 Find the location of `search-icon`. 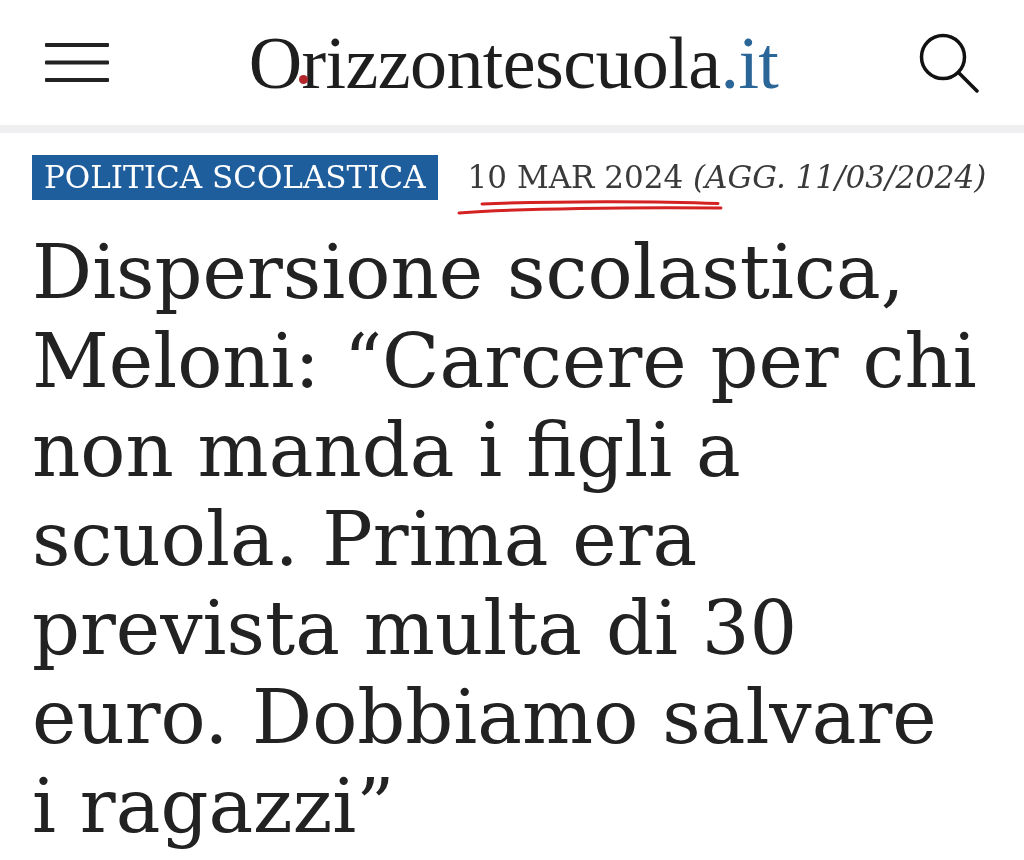

search-icon is located at coordinates (949, 62).